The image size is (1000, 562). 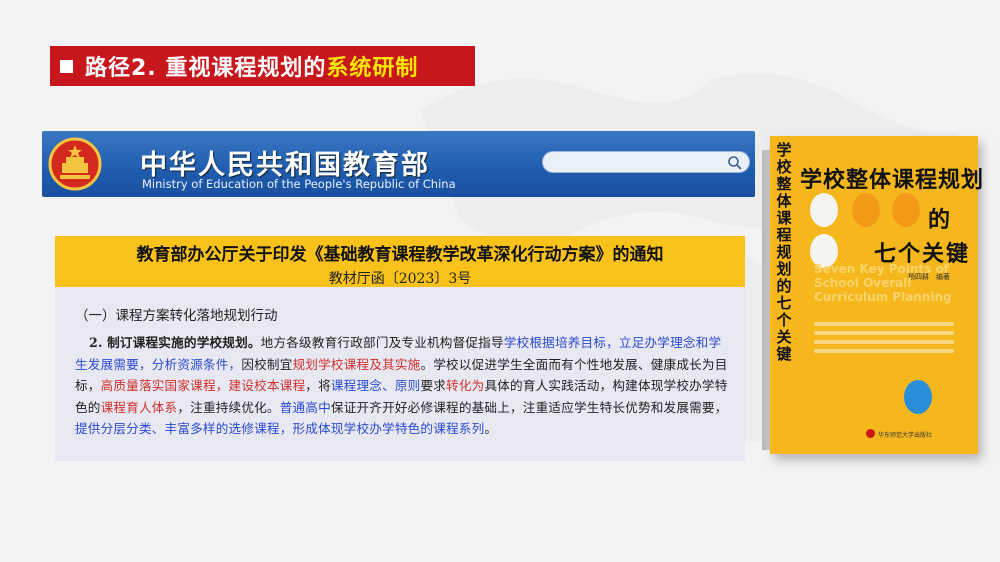 I want to click on notice-doc-number: 教材厅函〔2023〕3号, so click(x=400, y=279).